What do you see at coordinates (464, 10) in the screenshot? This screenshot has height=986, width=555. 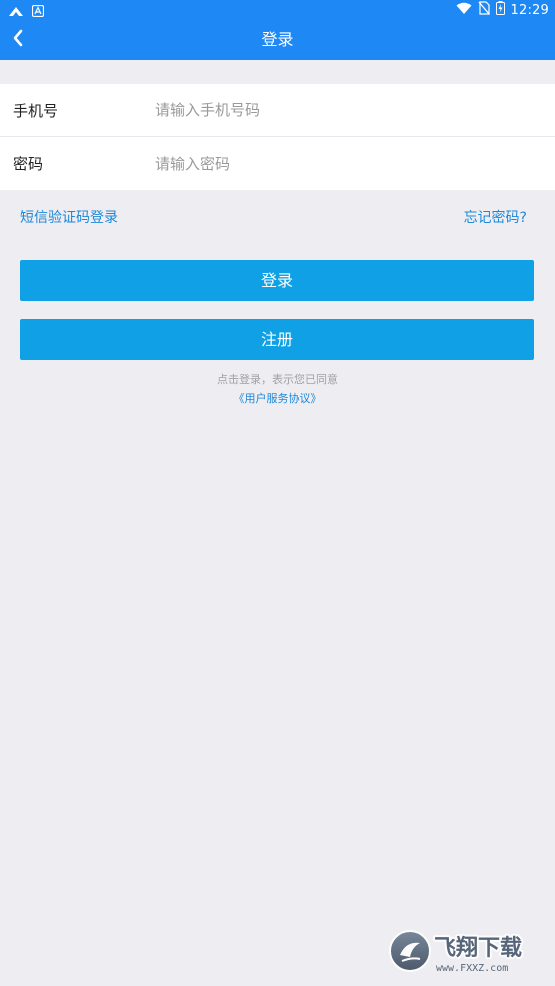 I see `wifi-icon` at bounding box center [464, 10].